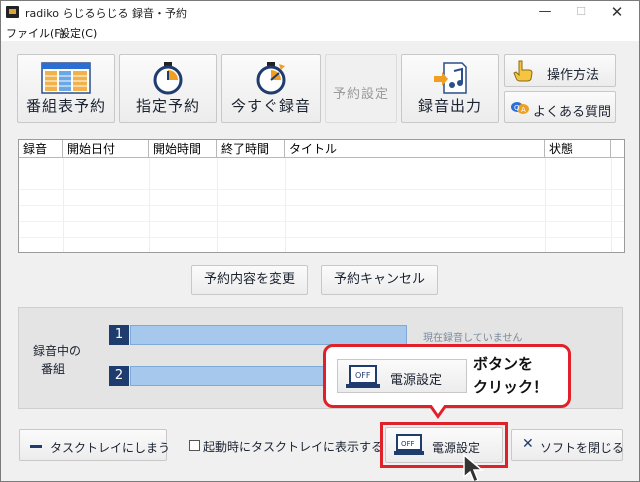 The image size is (640, 482). Describe the element at coordinates (320, 12) in the screenshot. I see `title-bar: radiko らじるらじる 録音・予約 — ☐ ✕` at that location.